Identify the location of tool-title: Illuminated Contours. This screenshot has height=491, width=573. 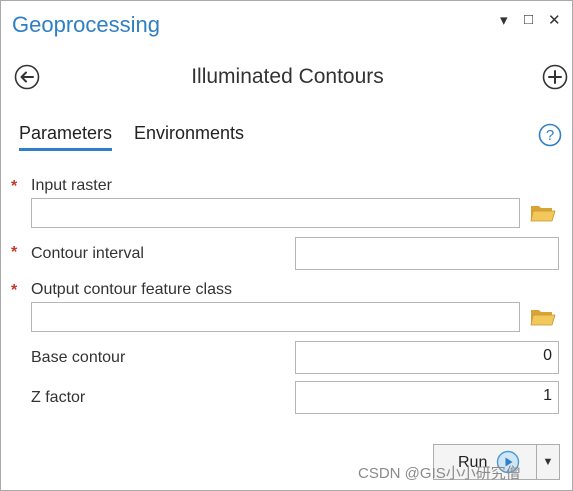
(287, 76).